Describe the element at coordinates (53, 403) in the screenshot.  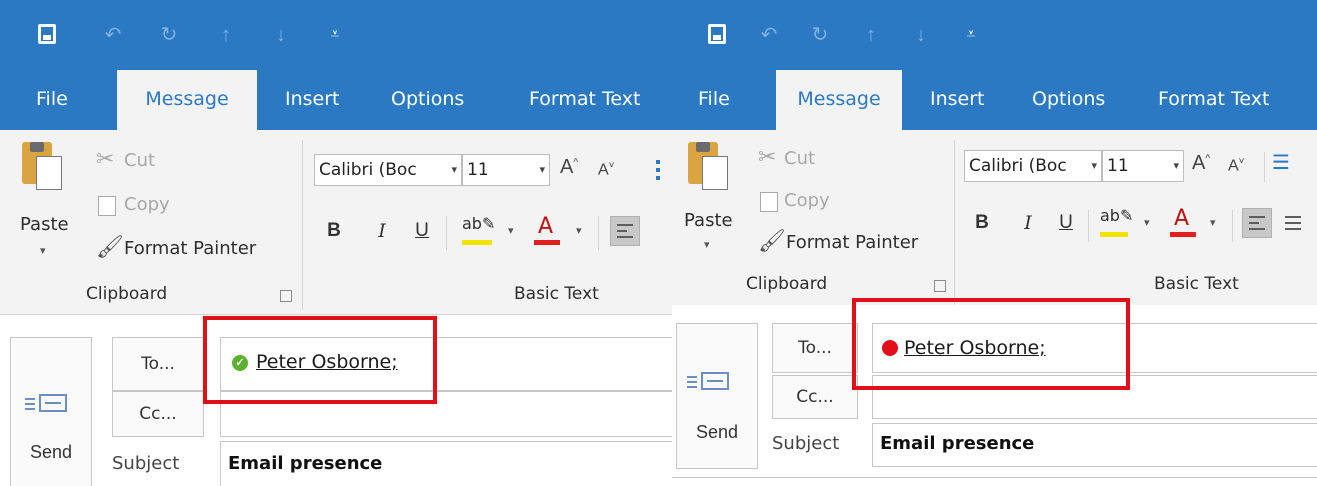
I see `send-icon` at that location.